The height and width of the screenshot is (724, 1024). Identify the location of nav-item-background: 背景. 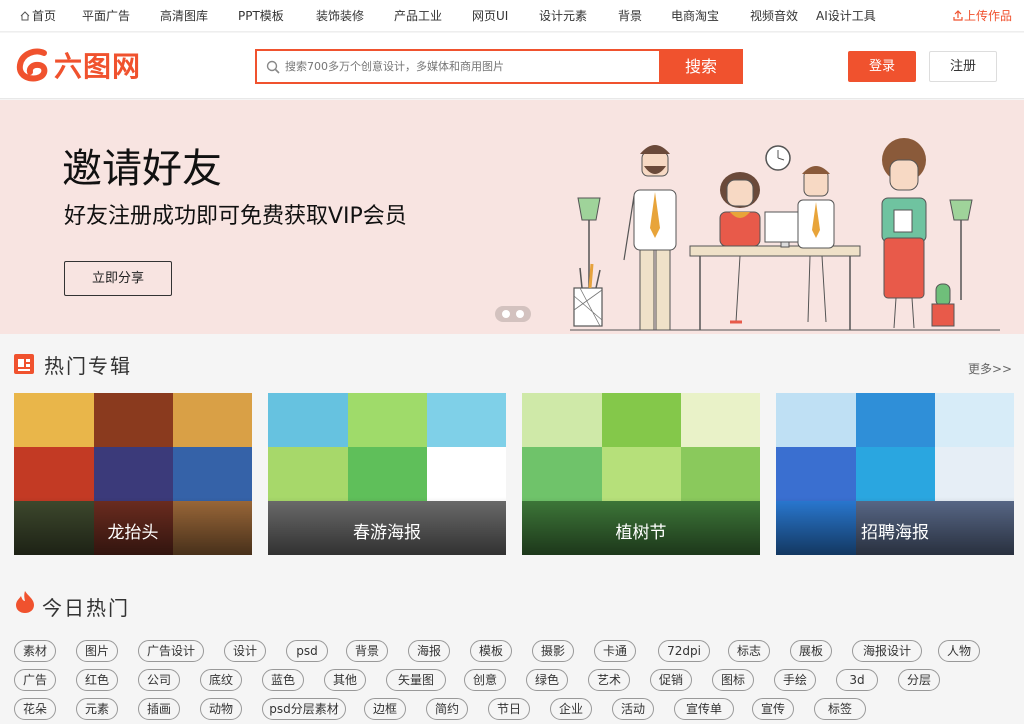
(630, 16).